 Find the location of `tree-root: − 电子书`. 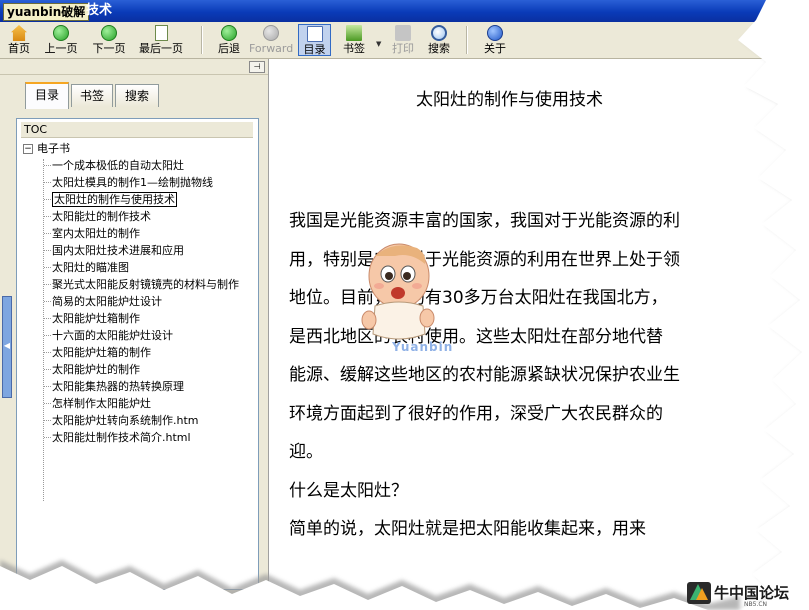

tree-root: − 电子书 is located at coordinates (46, 149).